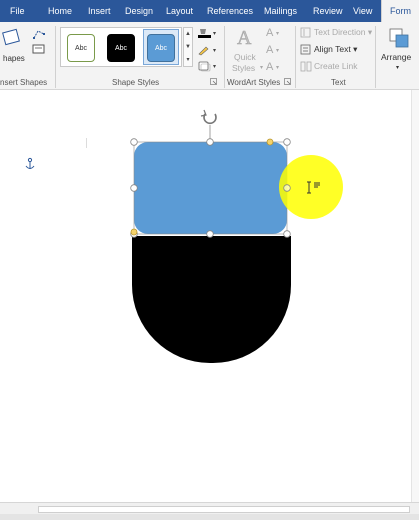 This screenshot has width=419, height=520. Describe the element at coordinates (14, 58) in the screenshot. I see `shapes-button: hapes` at that location.